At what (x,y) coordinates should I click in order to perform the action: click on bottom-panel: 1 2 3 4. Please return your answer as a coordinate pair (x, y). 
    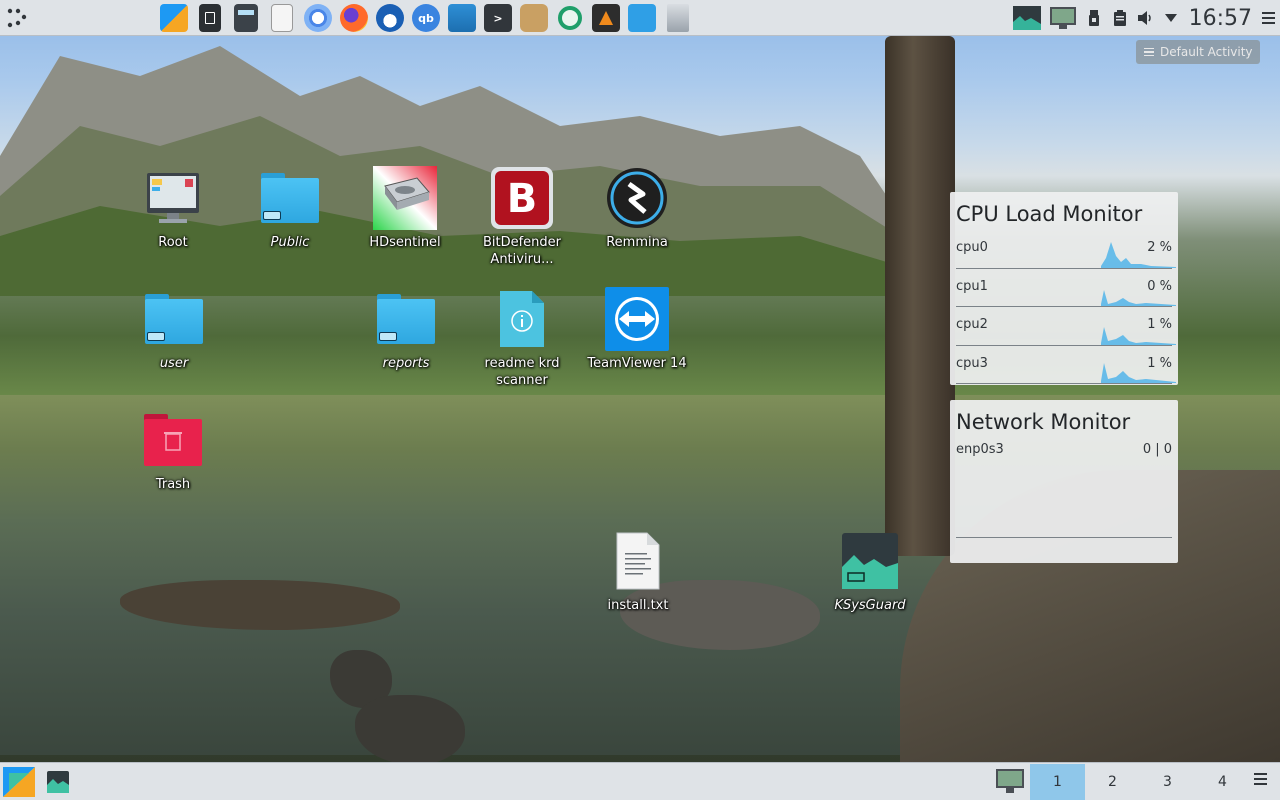
    Looking at the image, I should click on (640, 781).